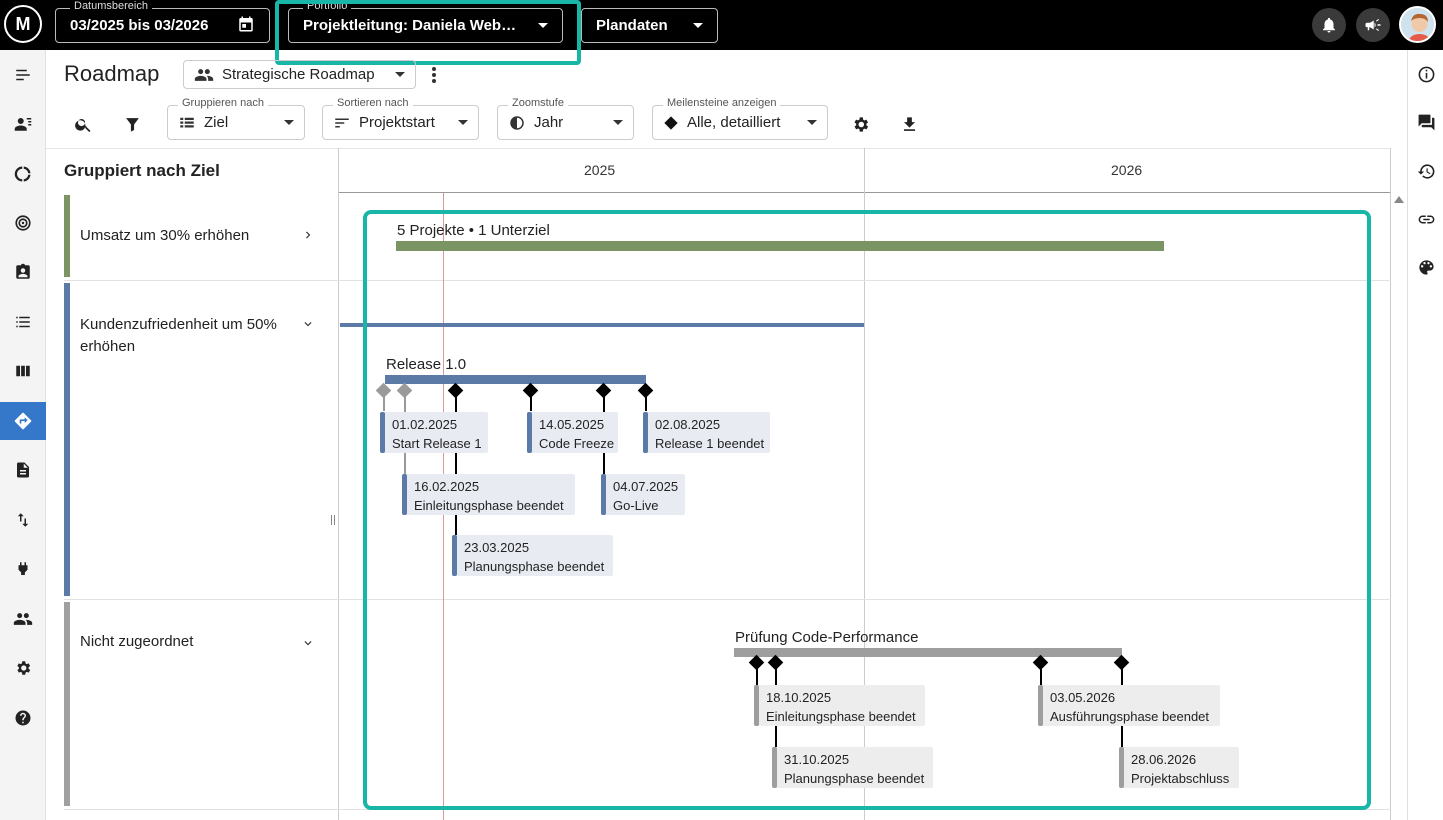  Describe the element at coordinates (549, 122) in the screenshot. I see `zoom-value: Jahr` at that location.